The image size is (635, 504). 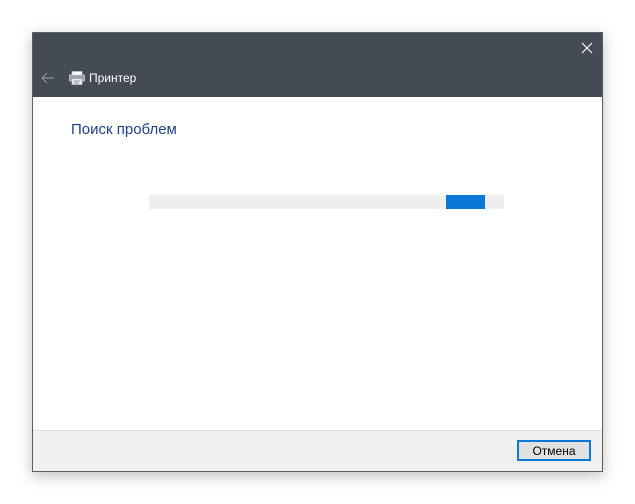 I want to click on dialog-footer: Отмена, so click(x=317, y=450).